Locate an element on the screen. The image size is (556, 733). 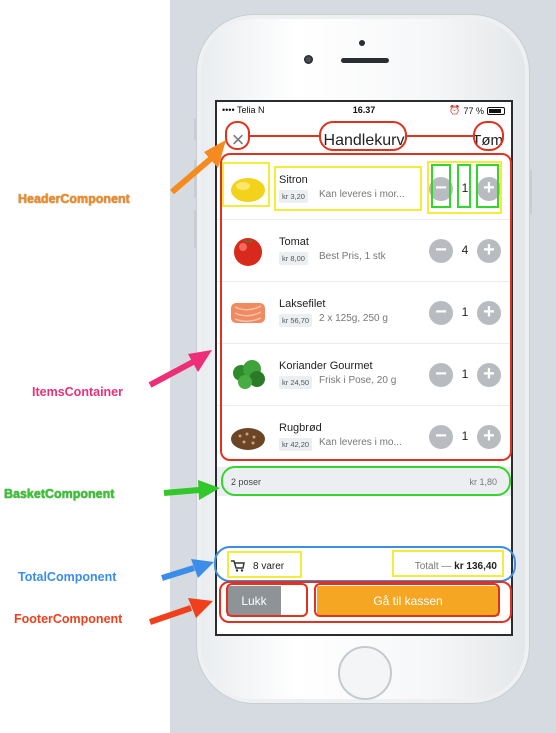
total-arrow is located at coordinates (178, 573).